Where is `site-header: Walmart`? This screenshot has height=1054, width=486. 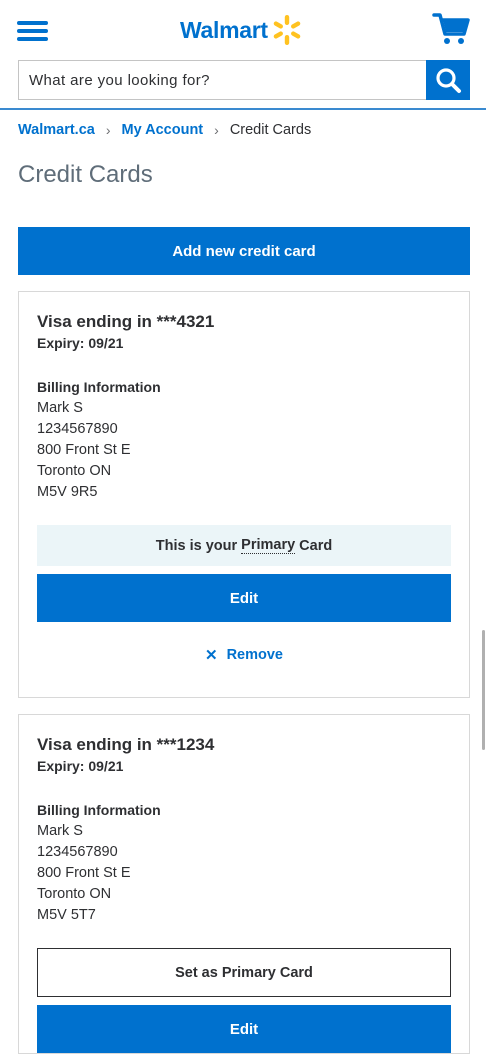
site-header: Walmart is located at coordinates (243, 55).